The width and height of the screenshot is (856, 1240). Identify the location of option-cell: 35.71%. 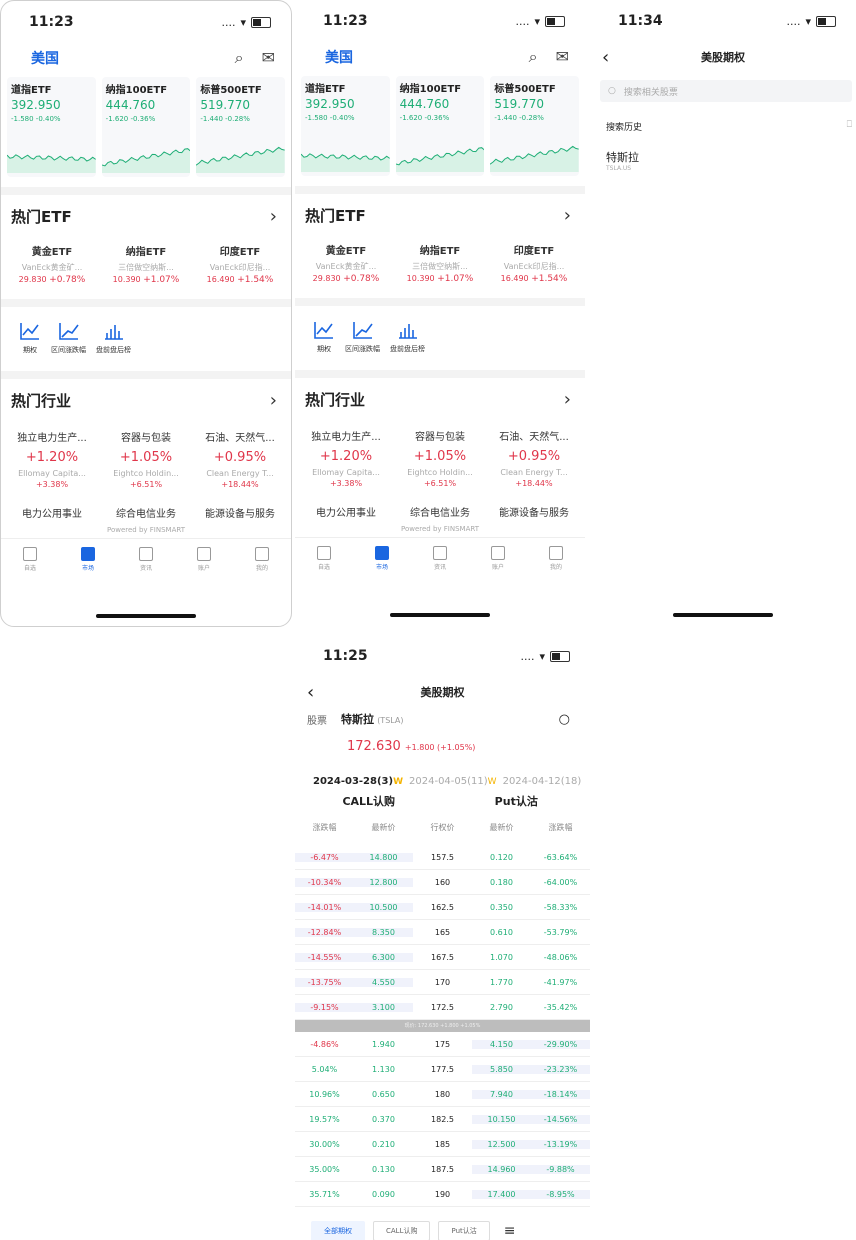
(324, 1194).